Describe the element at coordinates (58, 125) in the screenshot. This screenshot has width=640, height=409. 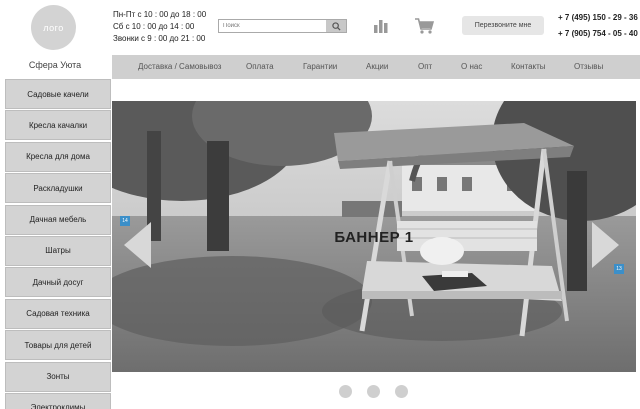
I see `sidebar-item-rocking-chairs: Кресла качалки` at that location.